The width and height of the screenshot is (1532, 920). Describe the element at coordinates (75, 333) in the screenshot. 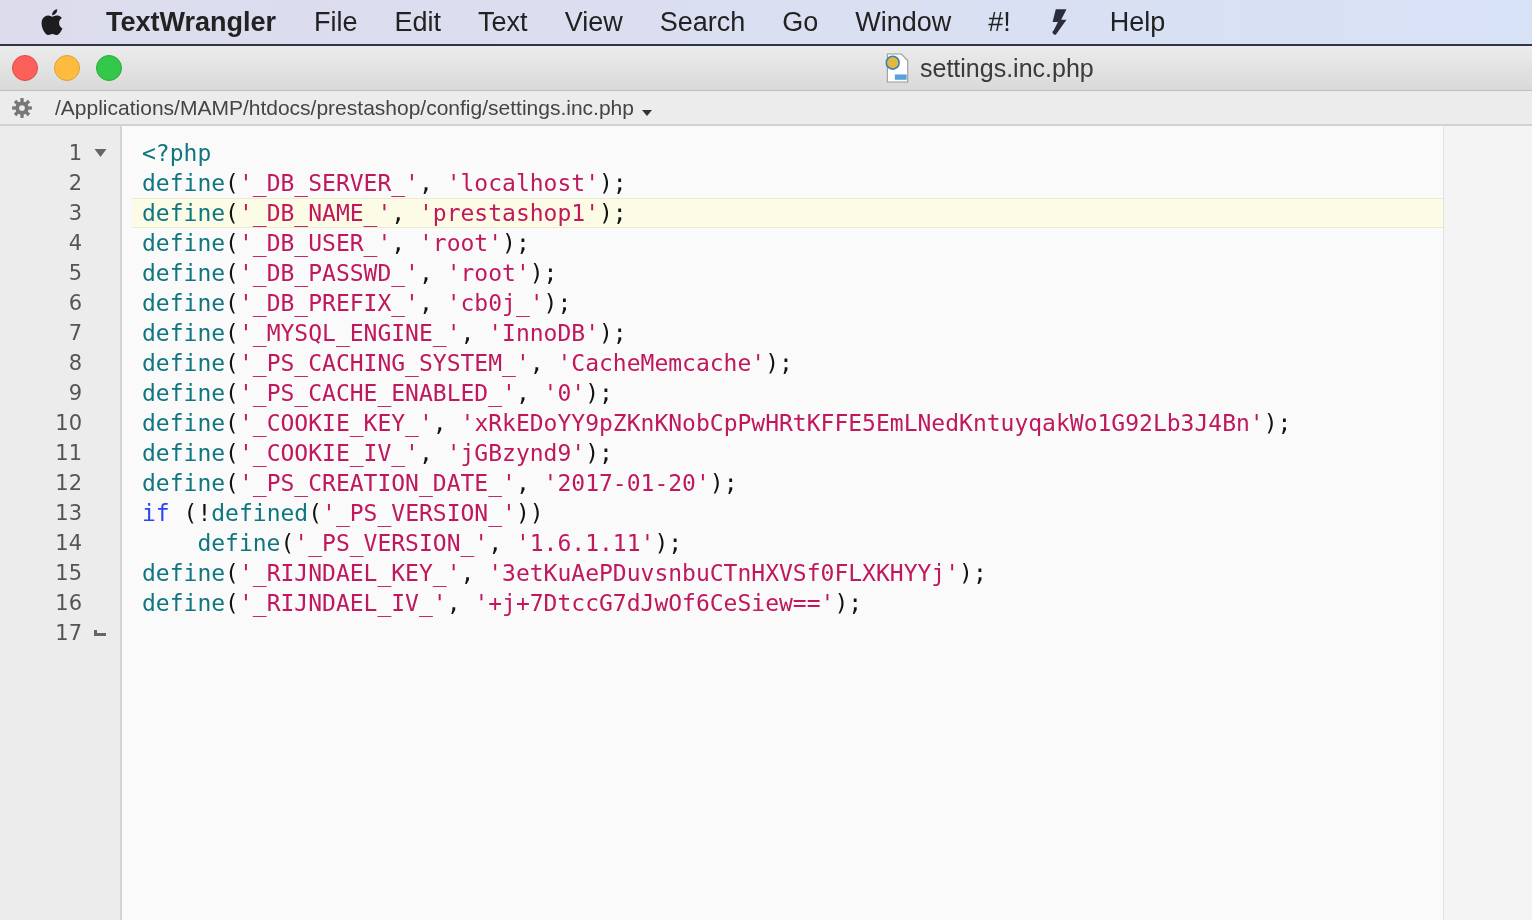

I see `line-number: 7` at that location.